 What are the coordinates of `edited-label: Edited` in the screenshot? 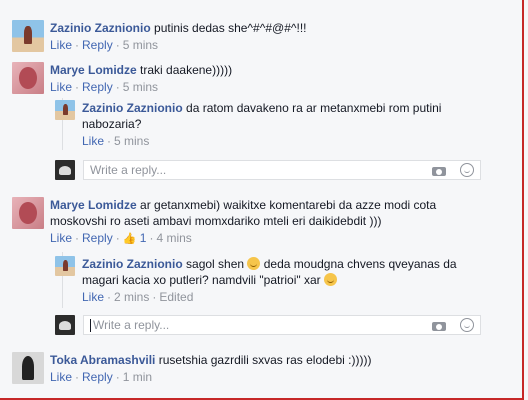 It's located at (176, 297).